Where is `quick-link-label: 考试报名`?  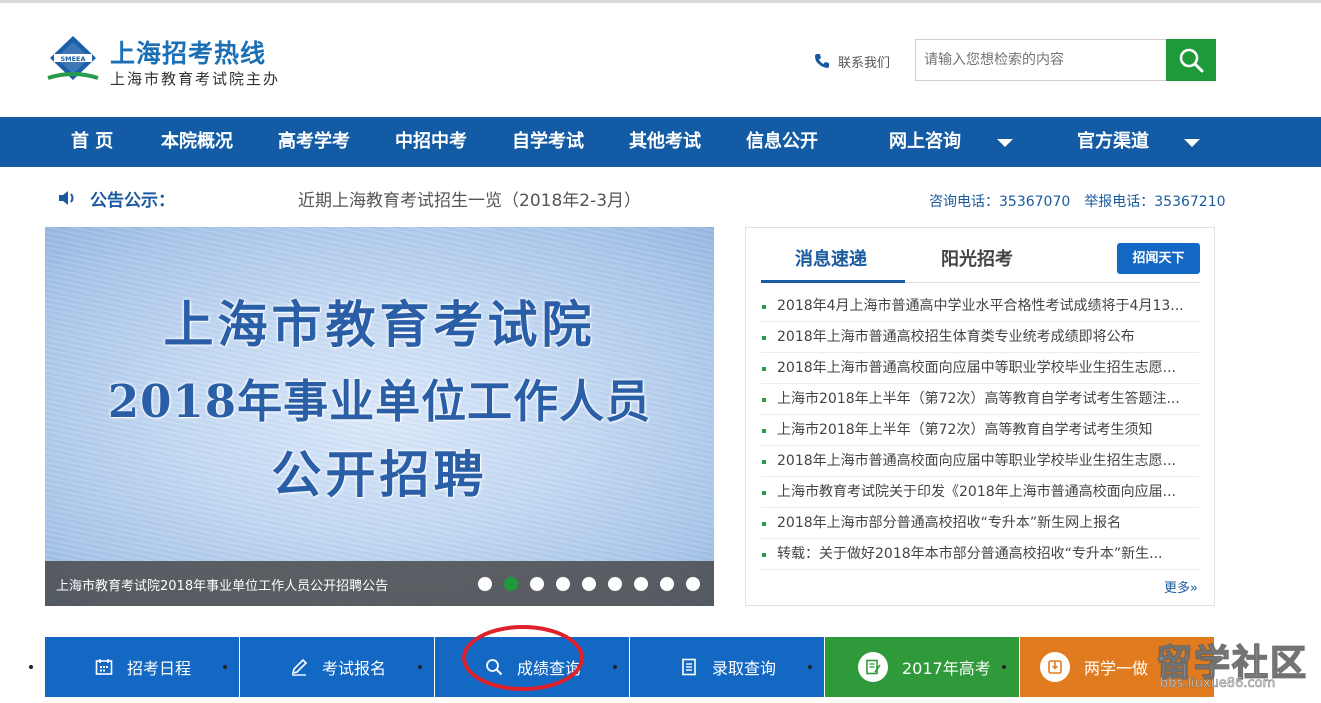
quick-link-label: 考试报名 is located at coordinates (354, 668).